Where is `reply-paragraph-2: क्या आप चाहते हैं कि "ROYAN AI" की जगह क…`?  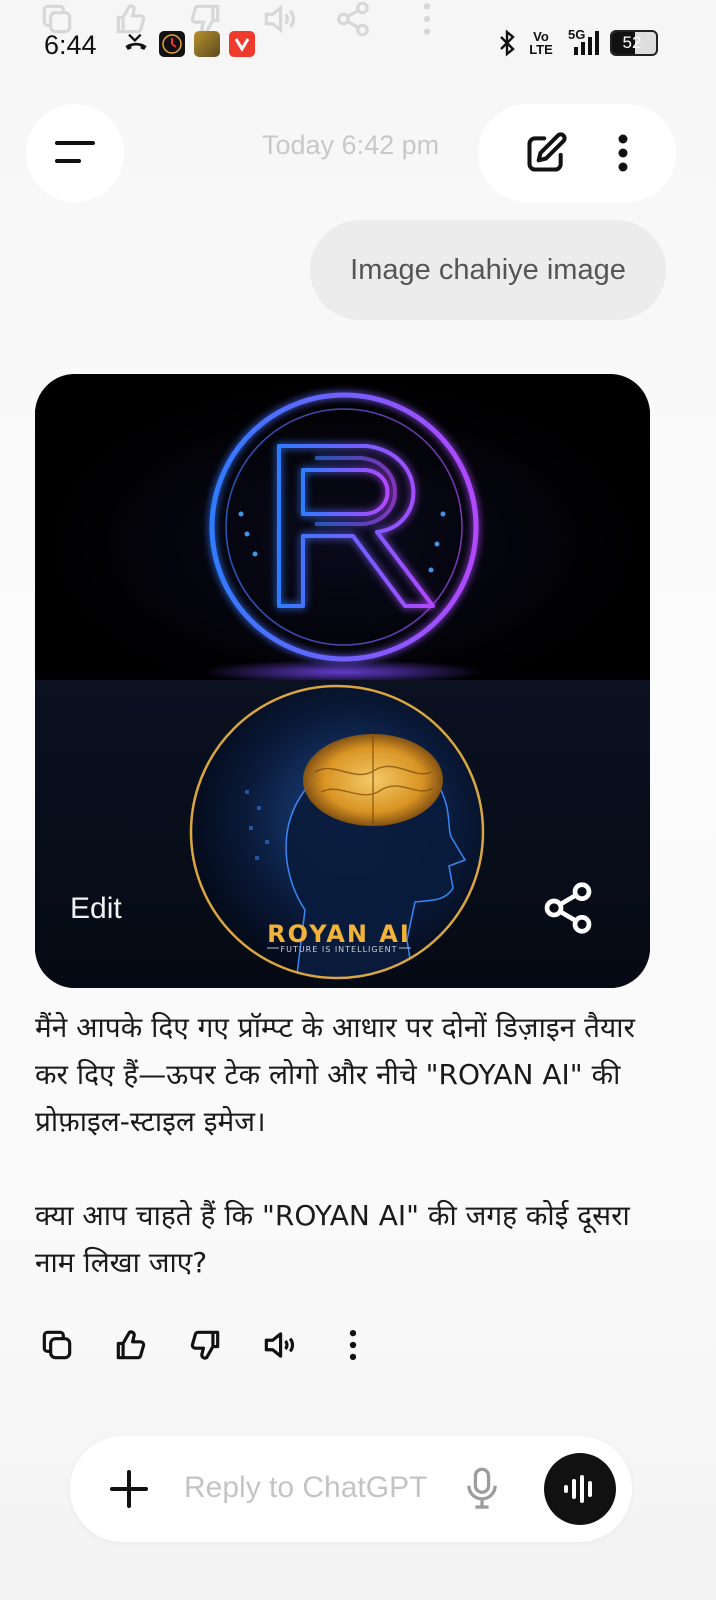 reply-paragraph-2: क्या आप चाहते हैं कि "ROYAN AI" की जगह क… is located at coordinates (332, 1239).